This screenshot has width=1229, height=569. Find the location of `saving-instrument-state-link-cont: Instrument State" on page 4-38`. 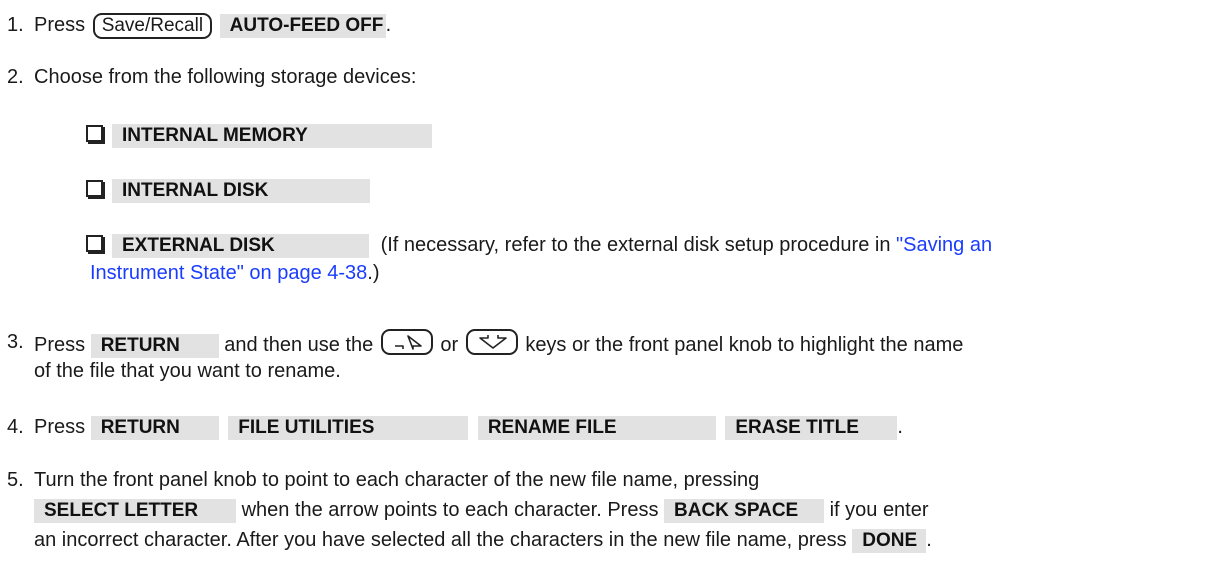

saving-instrument-state-link-cont: Instrument State" on page 4-38 is located at coordinates (228, 273).